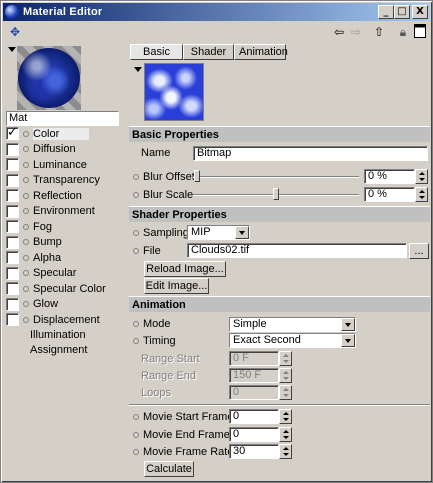  Describe the element at coordinates (279, 405) in the screenshot. I see `section-divider` at that location.